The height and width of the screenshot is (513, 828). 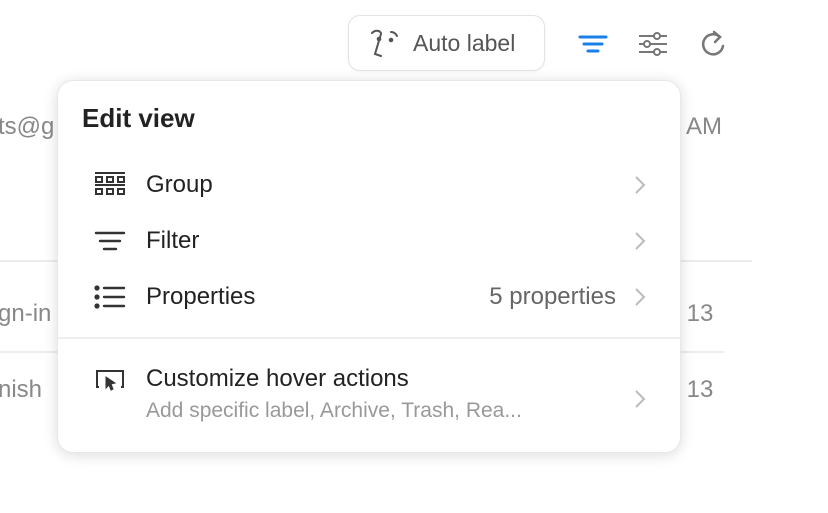 What do you see at coordinates (110, 183) in the screenshot?
I see `group-grid-icon` at bounding box center [110, 183].